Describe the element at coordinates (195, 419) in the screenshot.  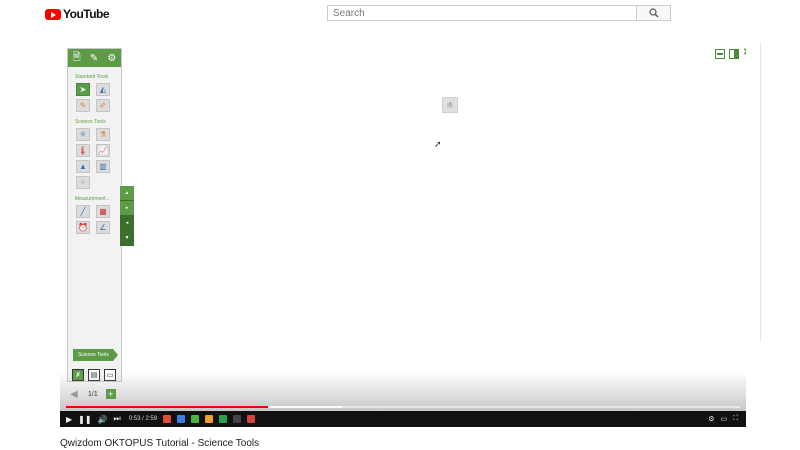
I see `taskbar-app-3-icon` at that location.